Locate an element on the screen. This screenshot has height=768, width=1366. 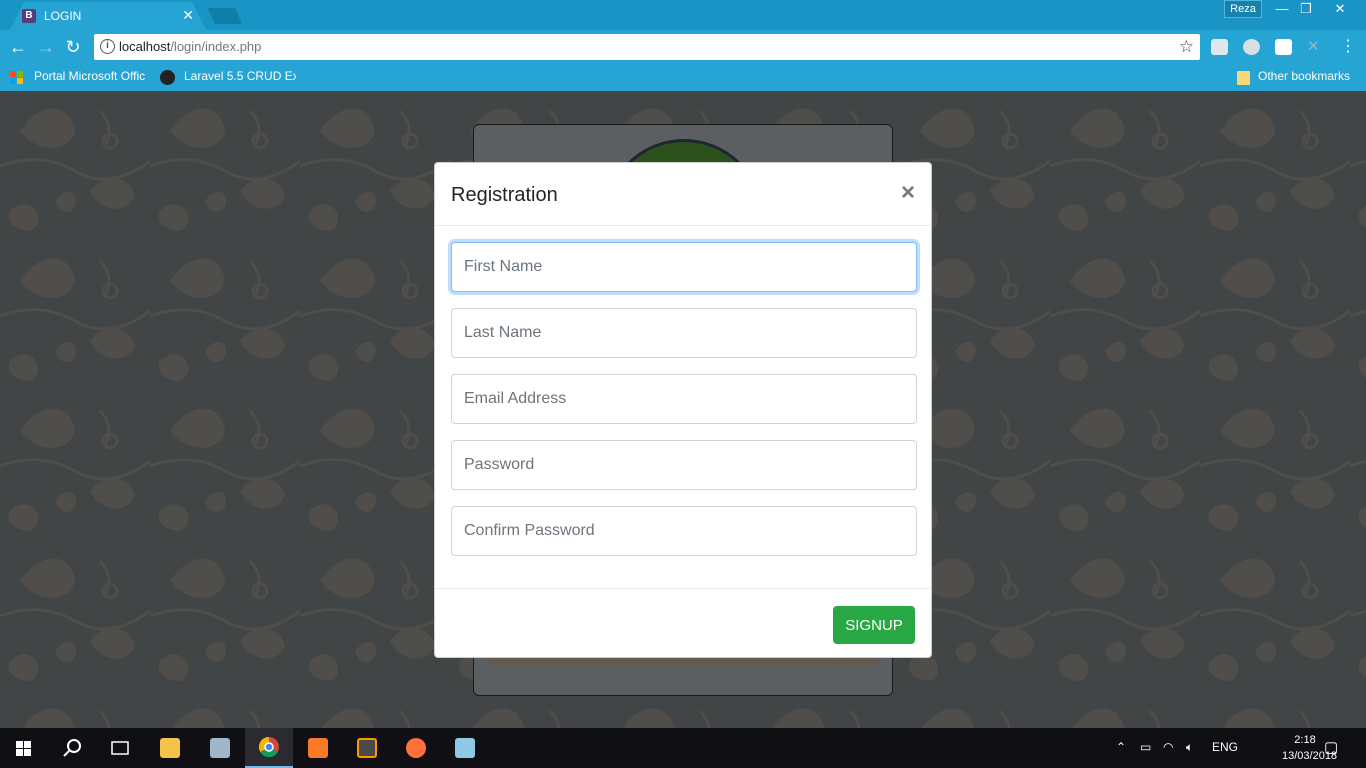
address-bar: i localhost/login/index.php ☆ is located at coordinates (647, 47).